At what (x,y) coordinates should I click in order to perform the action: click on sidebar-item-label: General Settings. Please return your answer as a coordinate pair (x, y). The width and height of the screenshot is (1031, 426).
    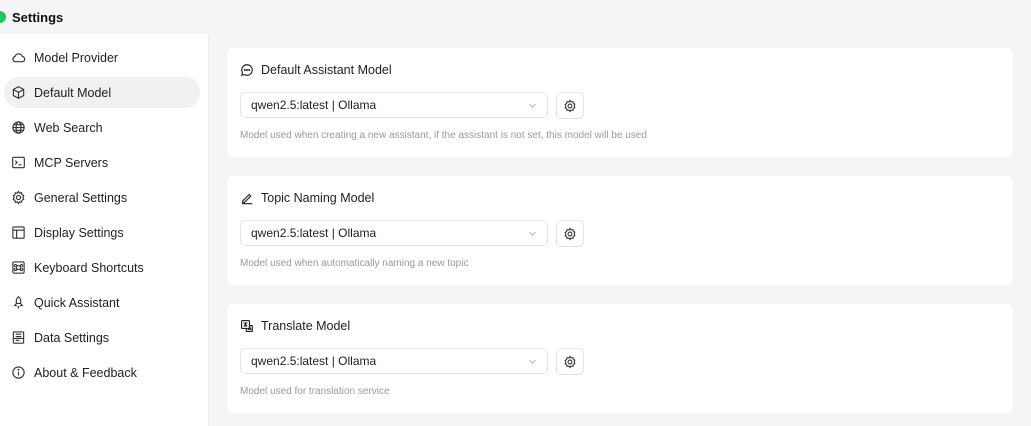
    Looking at the image, I should click on (81, 197).